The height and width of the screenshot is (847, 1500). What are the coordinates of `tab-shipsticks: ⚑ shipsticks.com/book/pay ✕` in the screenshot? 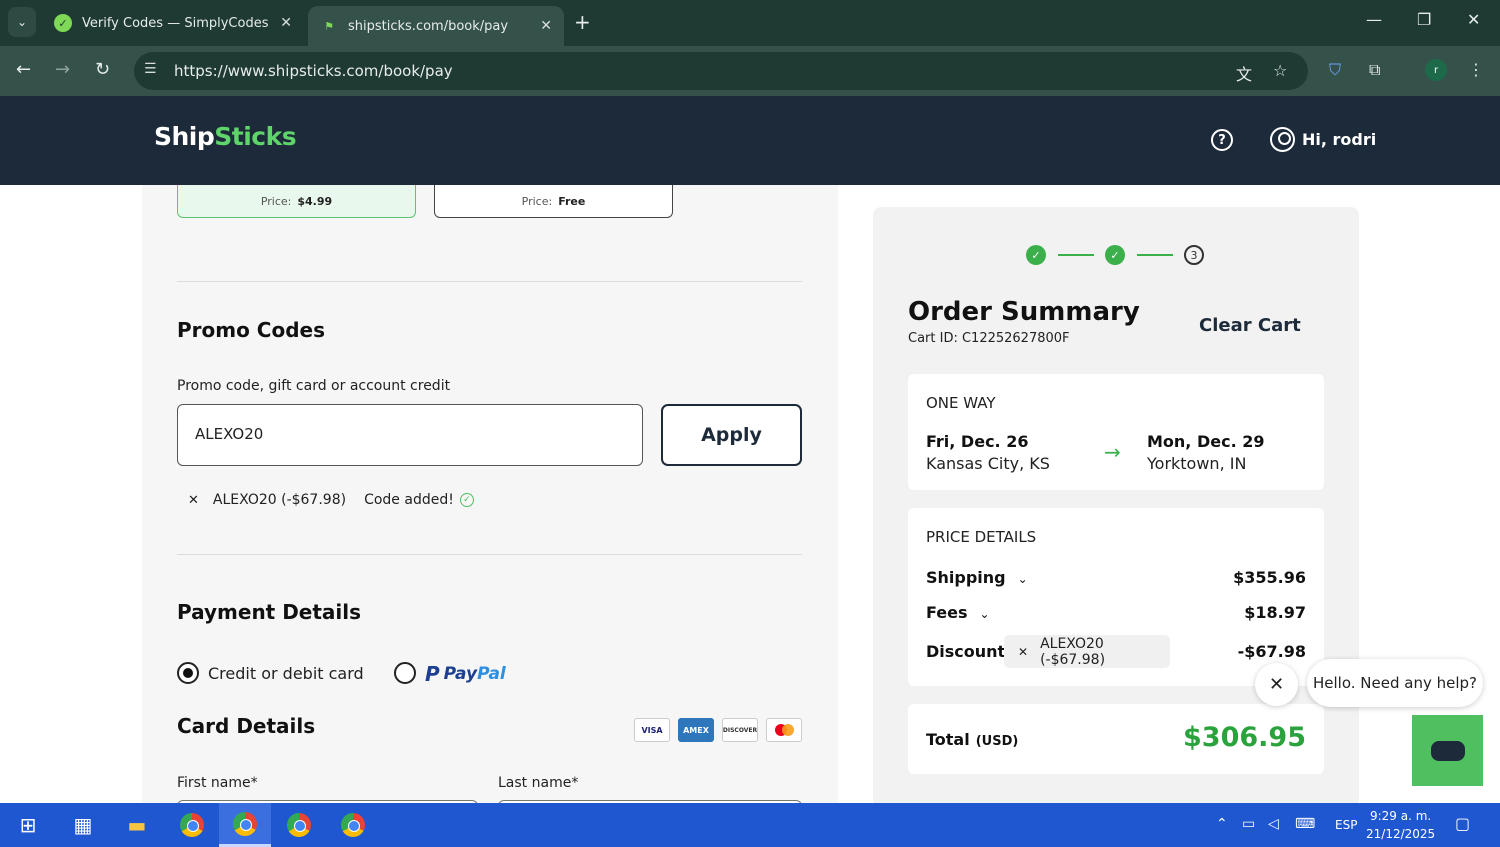 It's located at (436, 26).